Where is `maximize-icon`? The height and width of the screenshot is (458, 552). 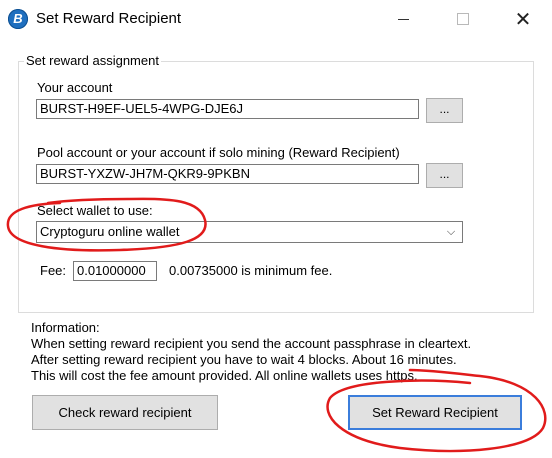
maximize-icon is located at coordinates (463, 19).